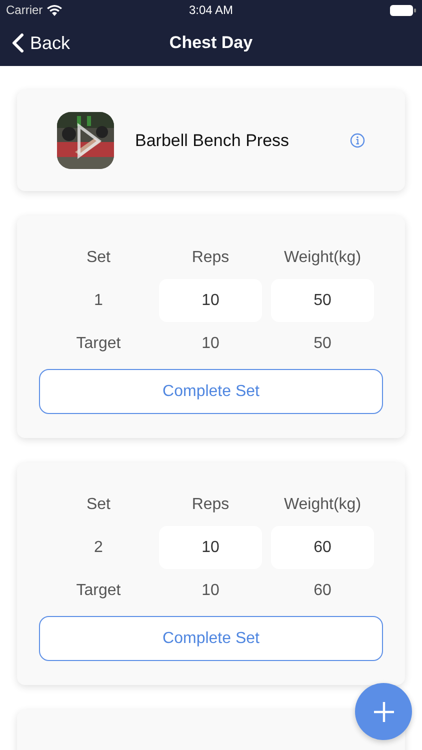 This screenshot has width=422, height=750. Describe the element at coordinates (18, 43) in the screenshot. I see `chevron-left-icon` at that location.